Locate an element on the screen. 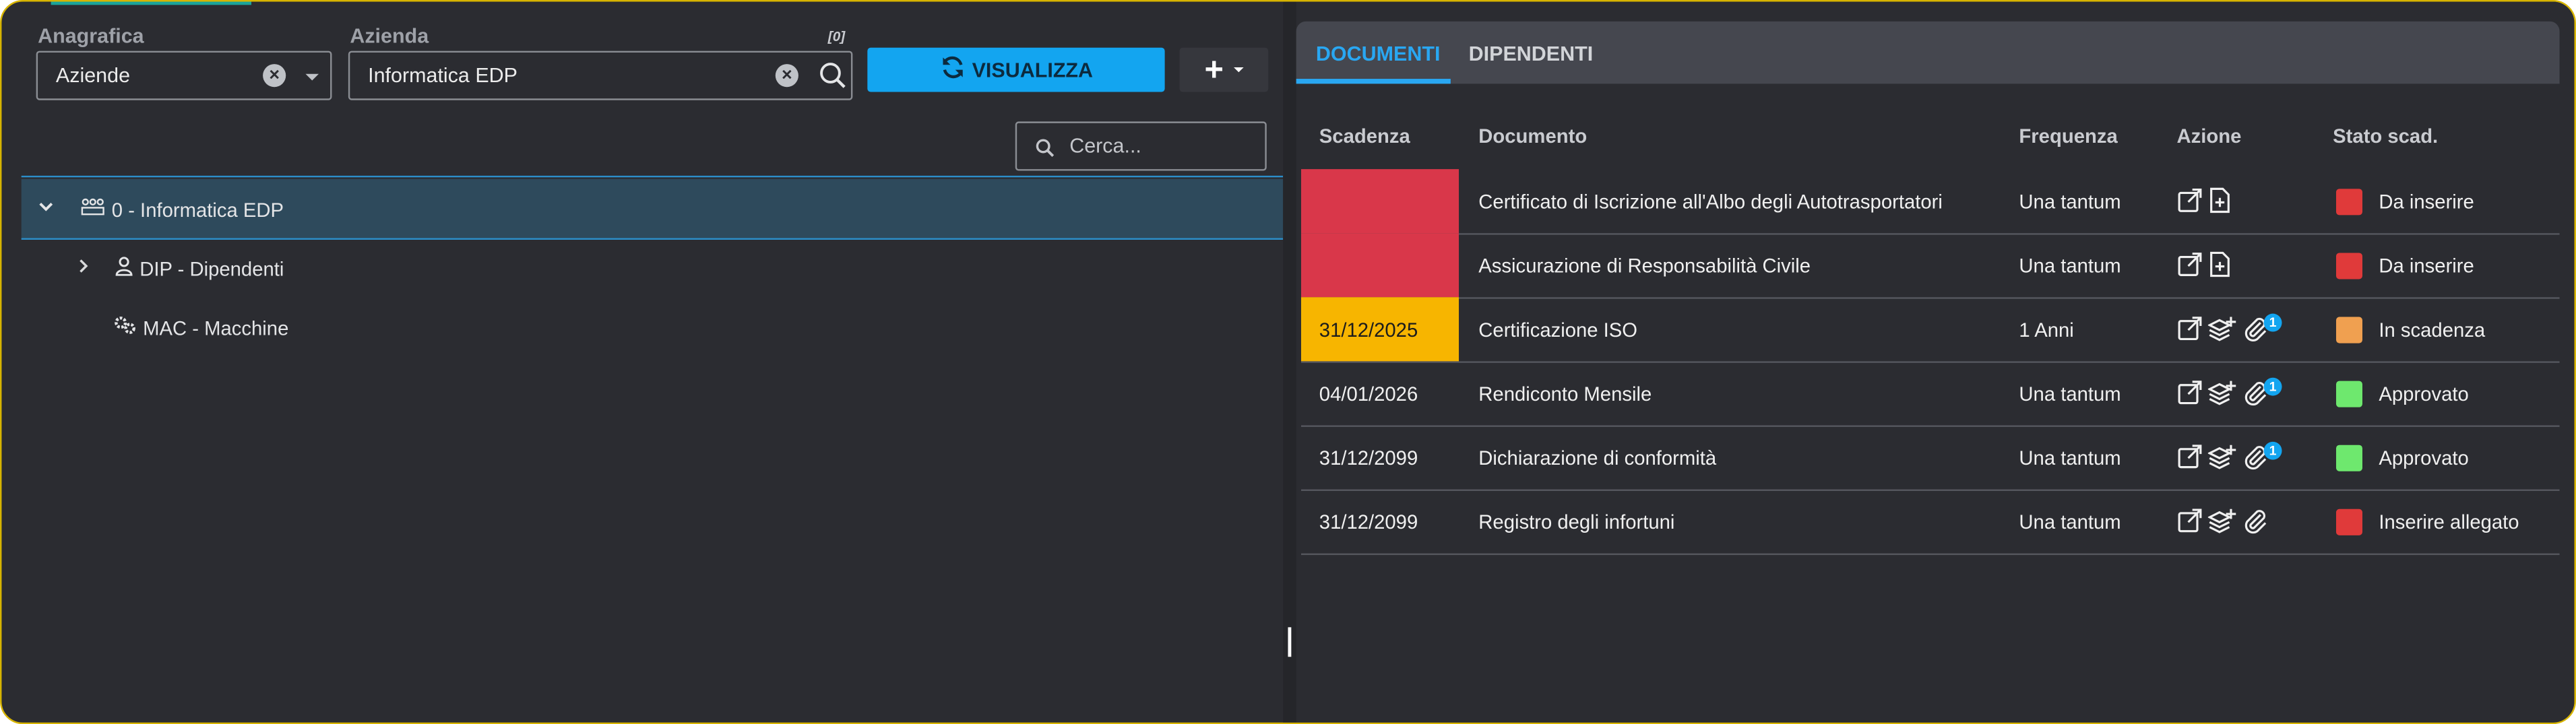 The width and height of the screenshot is (2576, 724). documento-cell: Certificazione ISO is located at coordinates (1557, 330).